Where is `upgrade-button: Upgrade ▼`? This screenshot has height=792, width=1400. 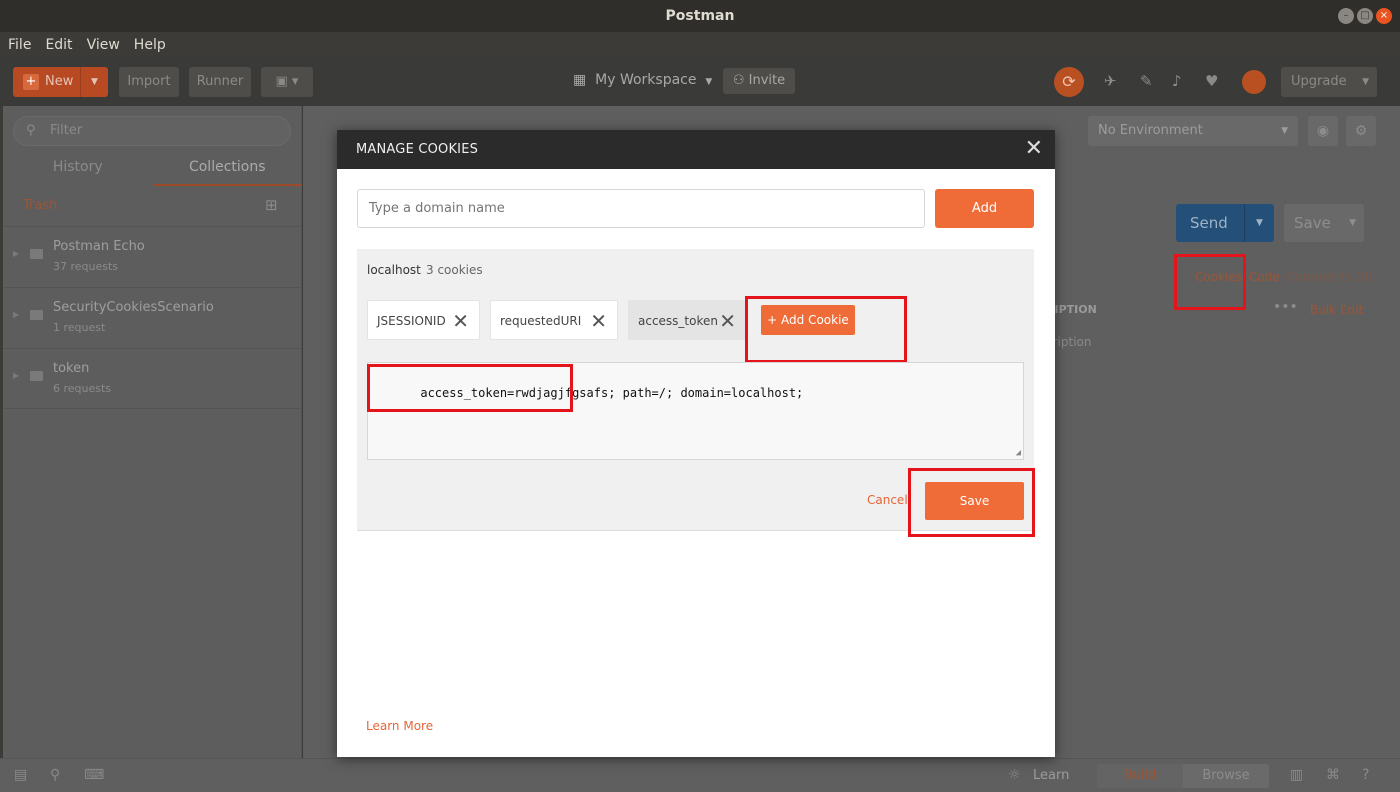
upgrade-button: Upgrade ▼ is located at coordinates (1329, 82).